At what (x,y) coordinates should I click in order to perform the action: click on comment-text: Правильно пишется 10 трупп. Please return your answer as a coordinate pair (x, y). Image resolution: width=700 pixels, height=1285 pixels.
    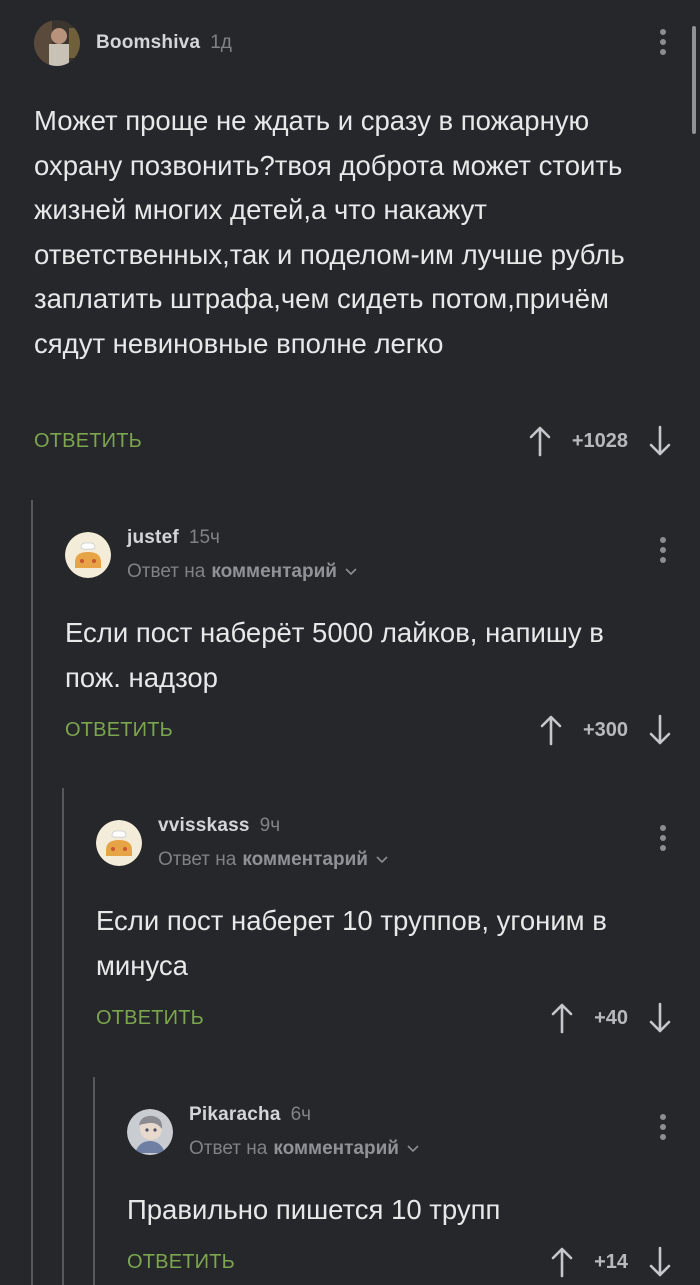
    Looking at the image, I should click on (314, 1209).